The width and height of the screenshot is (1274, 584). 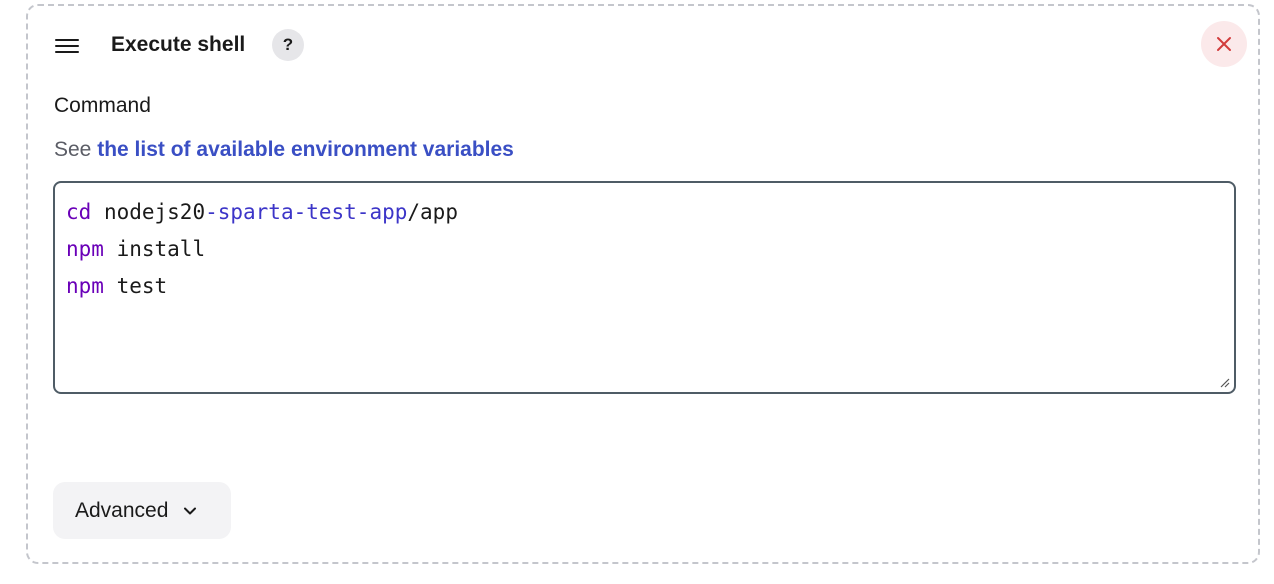 What do you see at coordinates (432, 212) in the screenshot?
I see `code-text: /app` at bounding box center [432, 212].